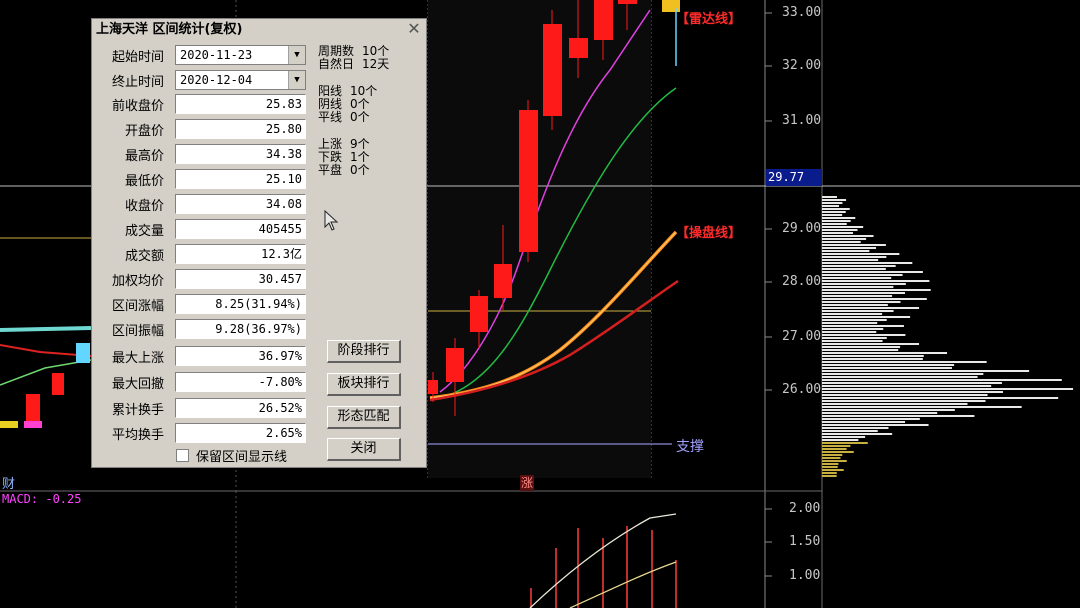 Image resolution: width=1080 pixels, height=608 pixels. What do you see at coordinates (144, 156) in the screenshot?
I see `row-label-high: 最高价` at bounding box center [144, 156].